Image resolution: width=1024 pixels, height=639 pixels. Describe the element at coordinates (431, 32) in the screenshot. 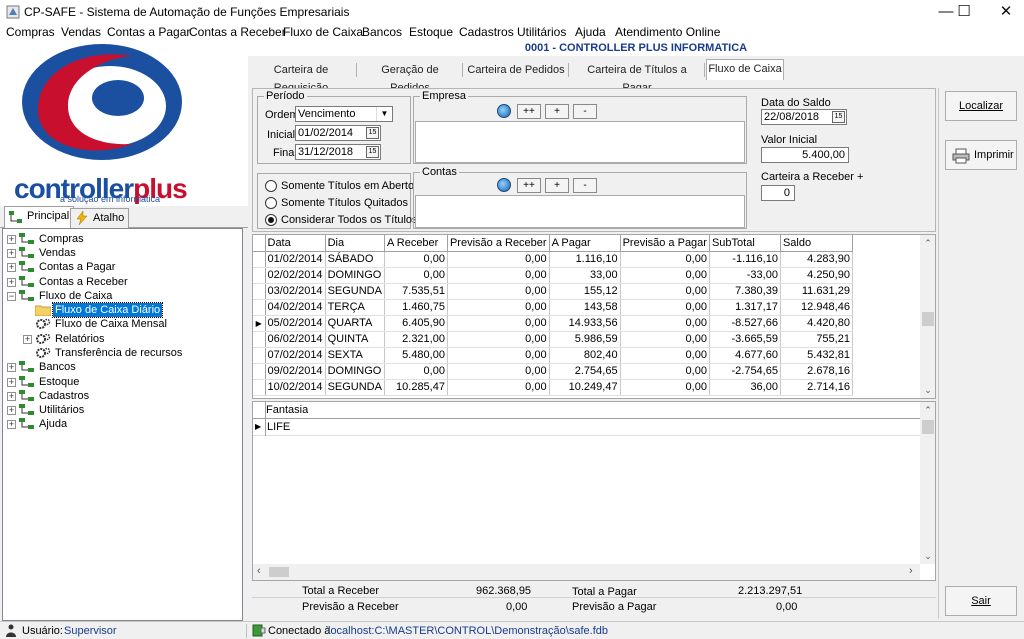

I see `menu-estoque: Estoque` at that location.